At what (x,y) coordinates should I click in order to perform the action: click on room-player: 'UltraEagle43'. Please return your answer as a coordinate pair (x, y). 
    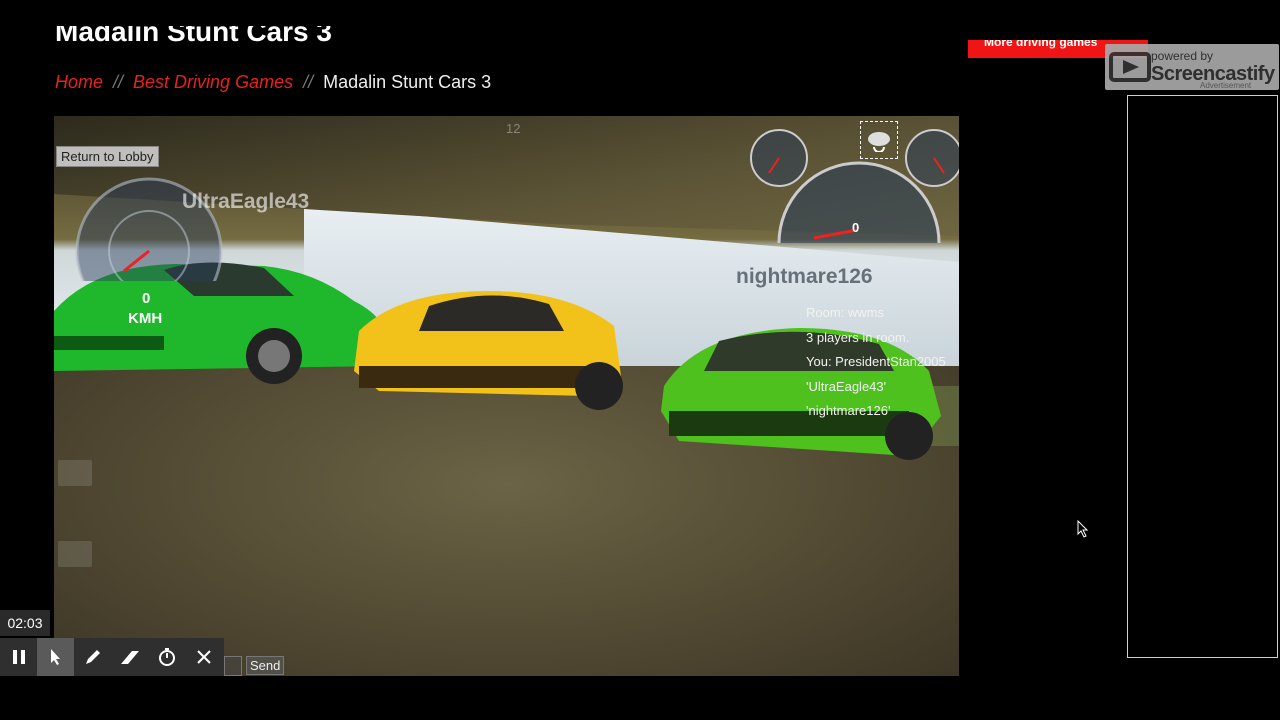
    Looking at the image, I should click on (846, 386).